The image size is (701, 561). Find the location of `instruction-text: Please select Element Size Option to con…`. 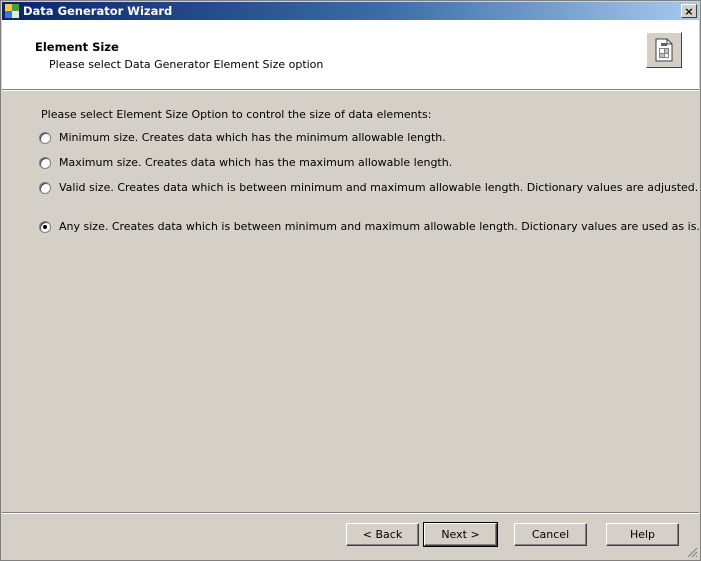

instruction-text: Please select Element Size Option to con… is located at coordinates (236, 114).